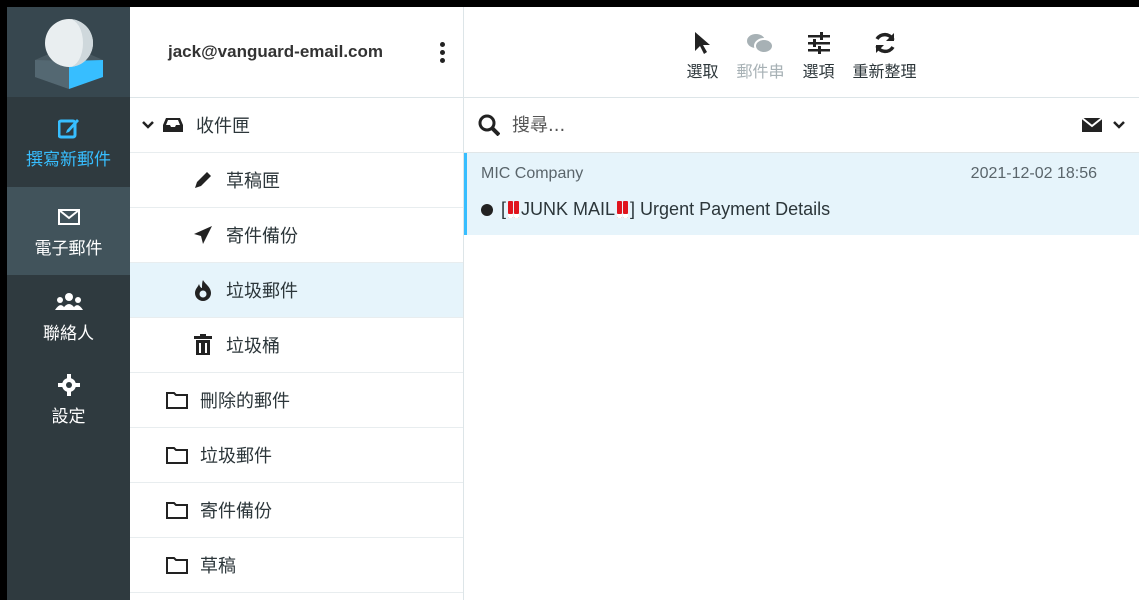 This screenshot has height=600, width=1139. What do you see at coordinates (296, 455) in the screenshot?
I see `folder-junk-2: 垃圾郵件` at bounding box center [296, 455].